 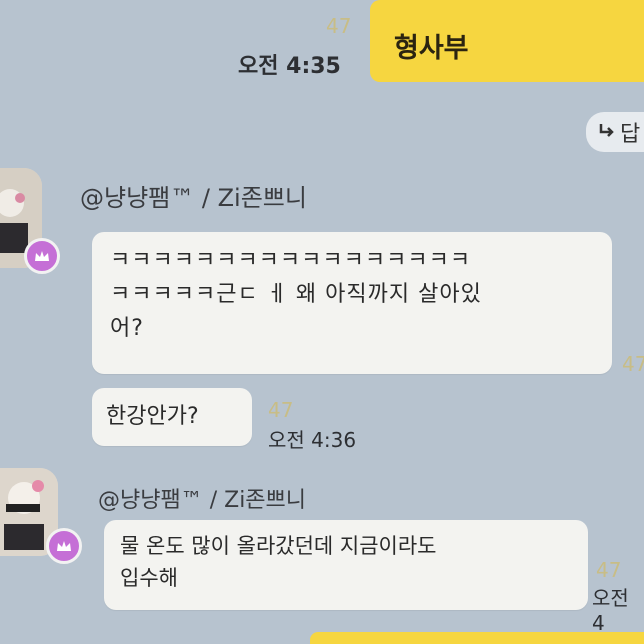 I want to click on message-line: ㅋㅋㅋㅋㅋ근ㄷ ㅔ 왜 아직까지 살아있, so click(x=296, y=294).